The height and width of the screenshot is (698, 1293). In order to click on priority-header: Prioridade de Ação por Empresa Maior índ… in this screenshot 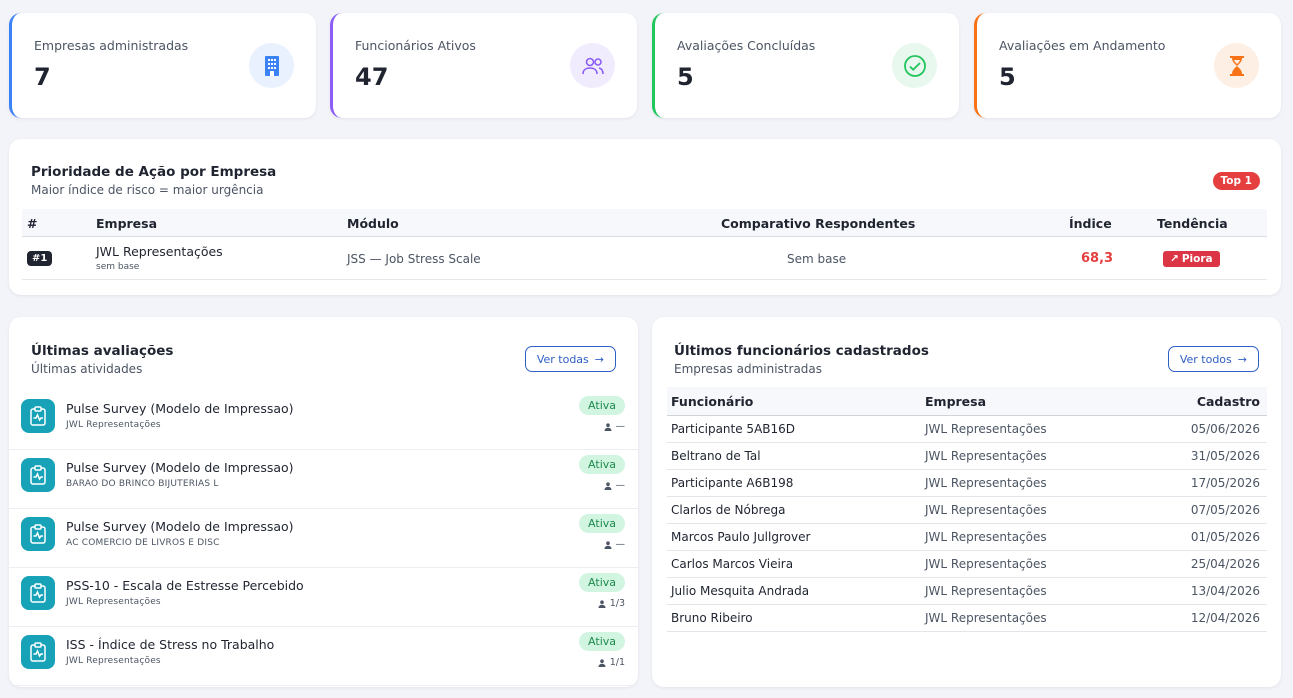, I will do `click(153, 180)`.